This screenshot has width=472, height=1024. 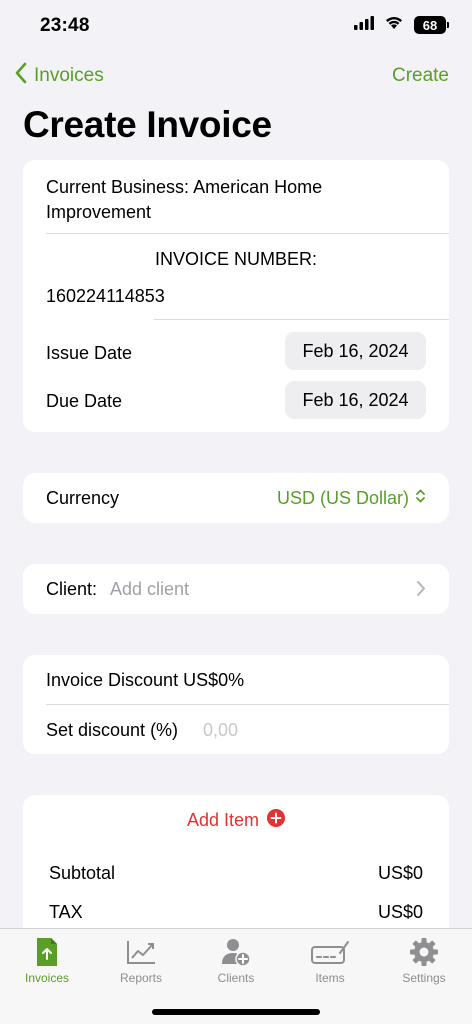 I want to click on back-button: Invoices, so click(x=59, y=76).